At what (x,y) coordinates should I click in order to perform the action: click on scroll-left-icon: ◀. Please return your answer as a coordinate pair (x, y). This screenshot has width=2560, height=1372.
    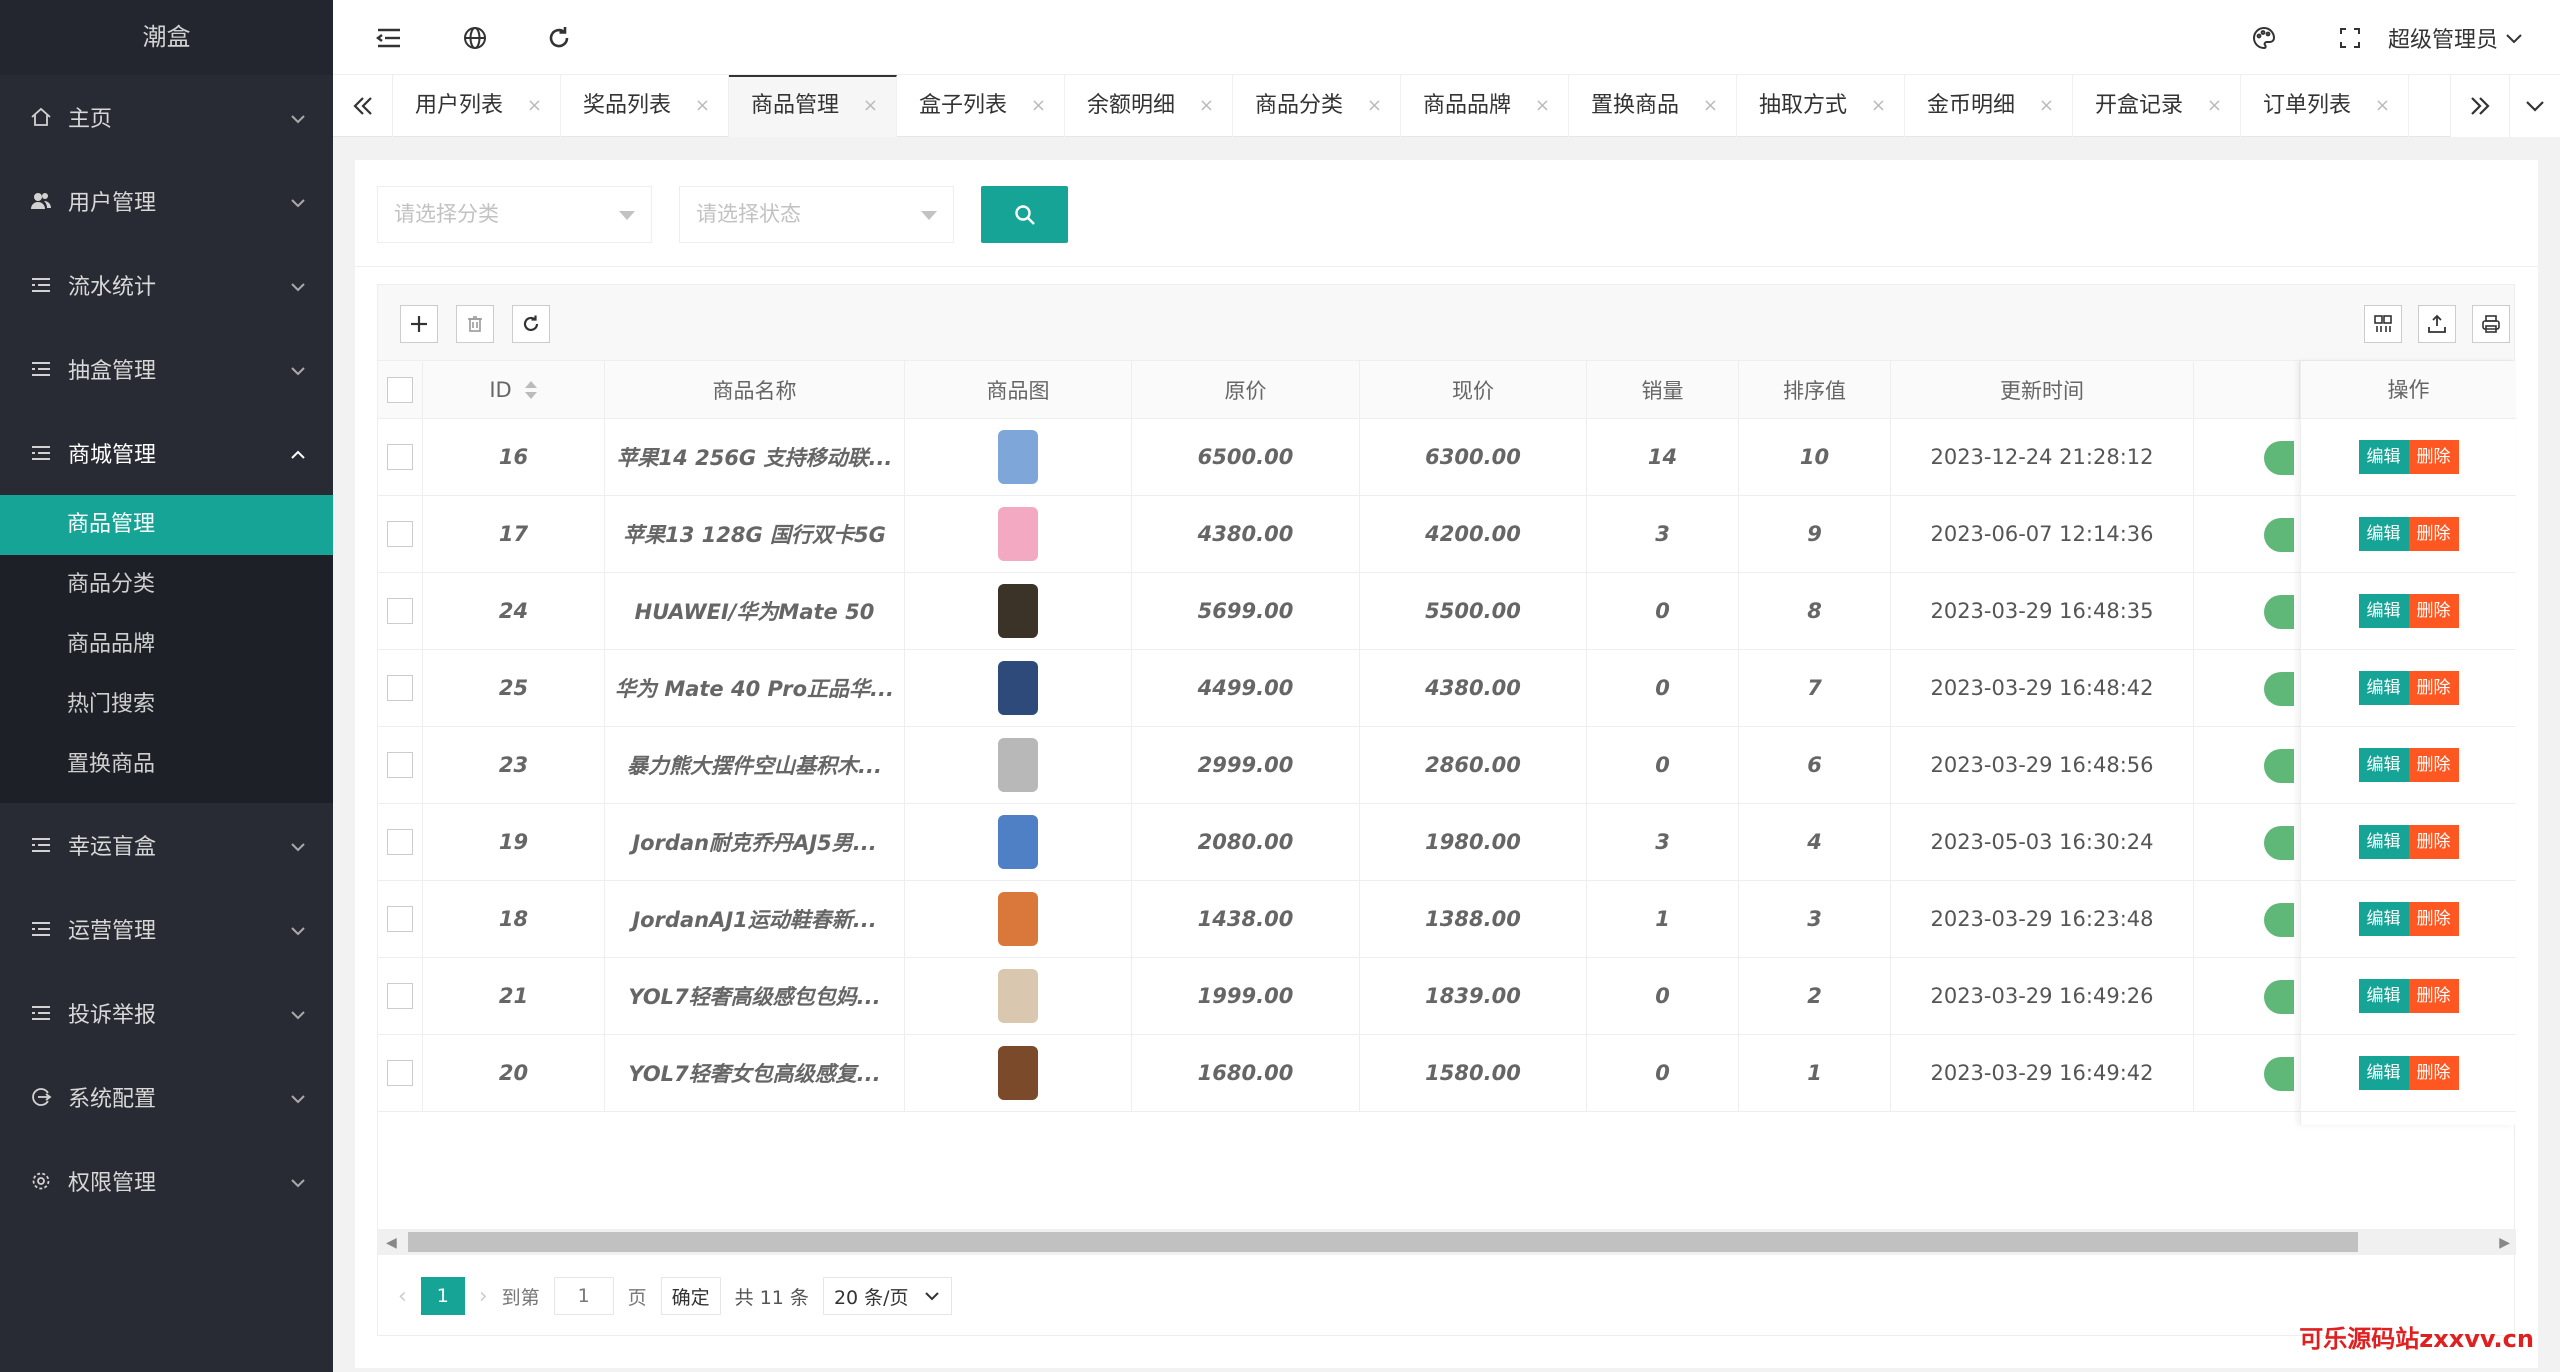
    Looking at the image, I should click on (391, 1243).